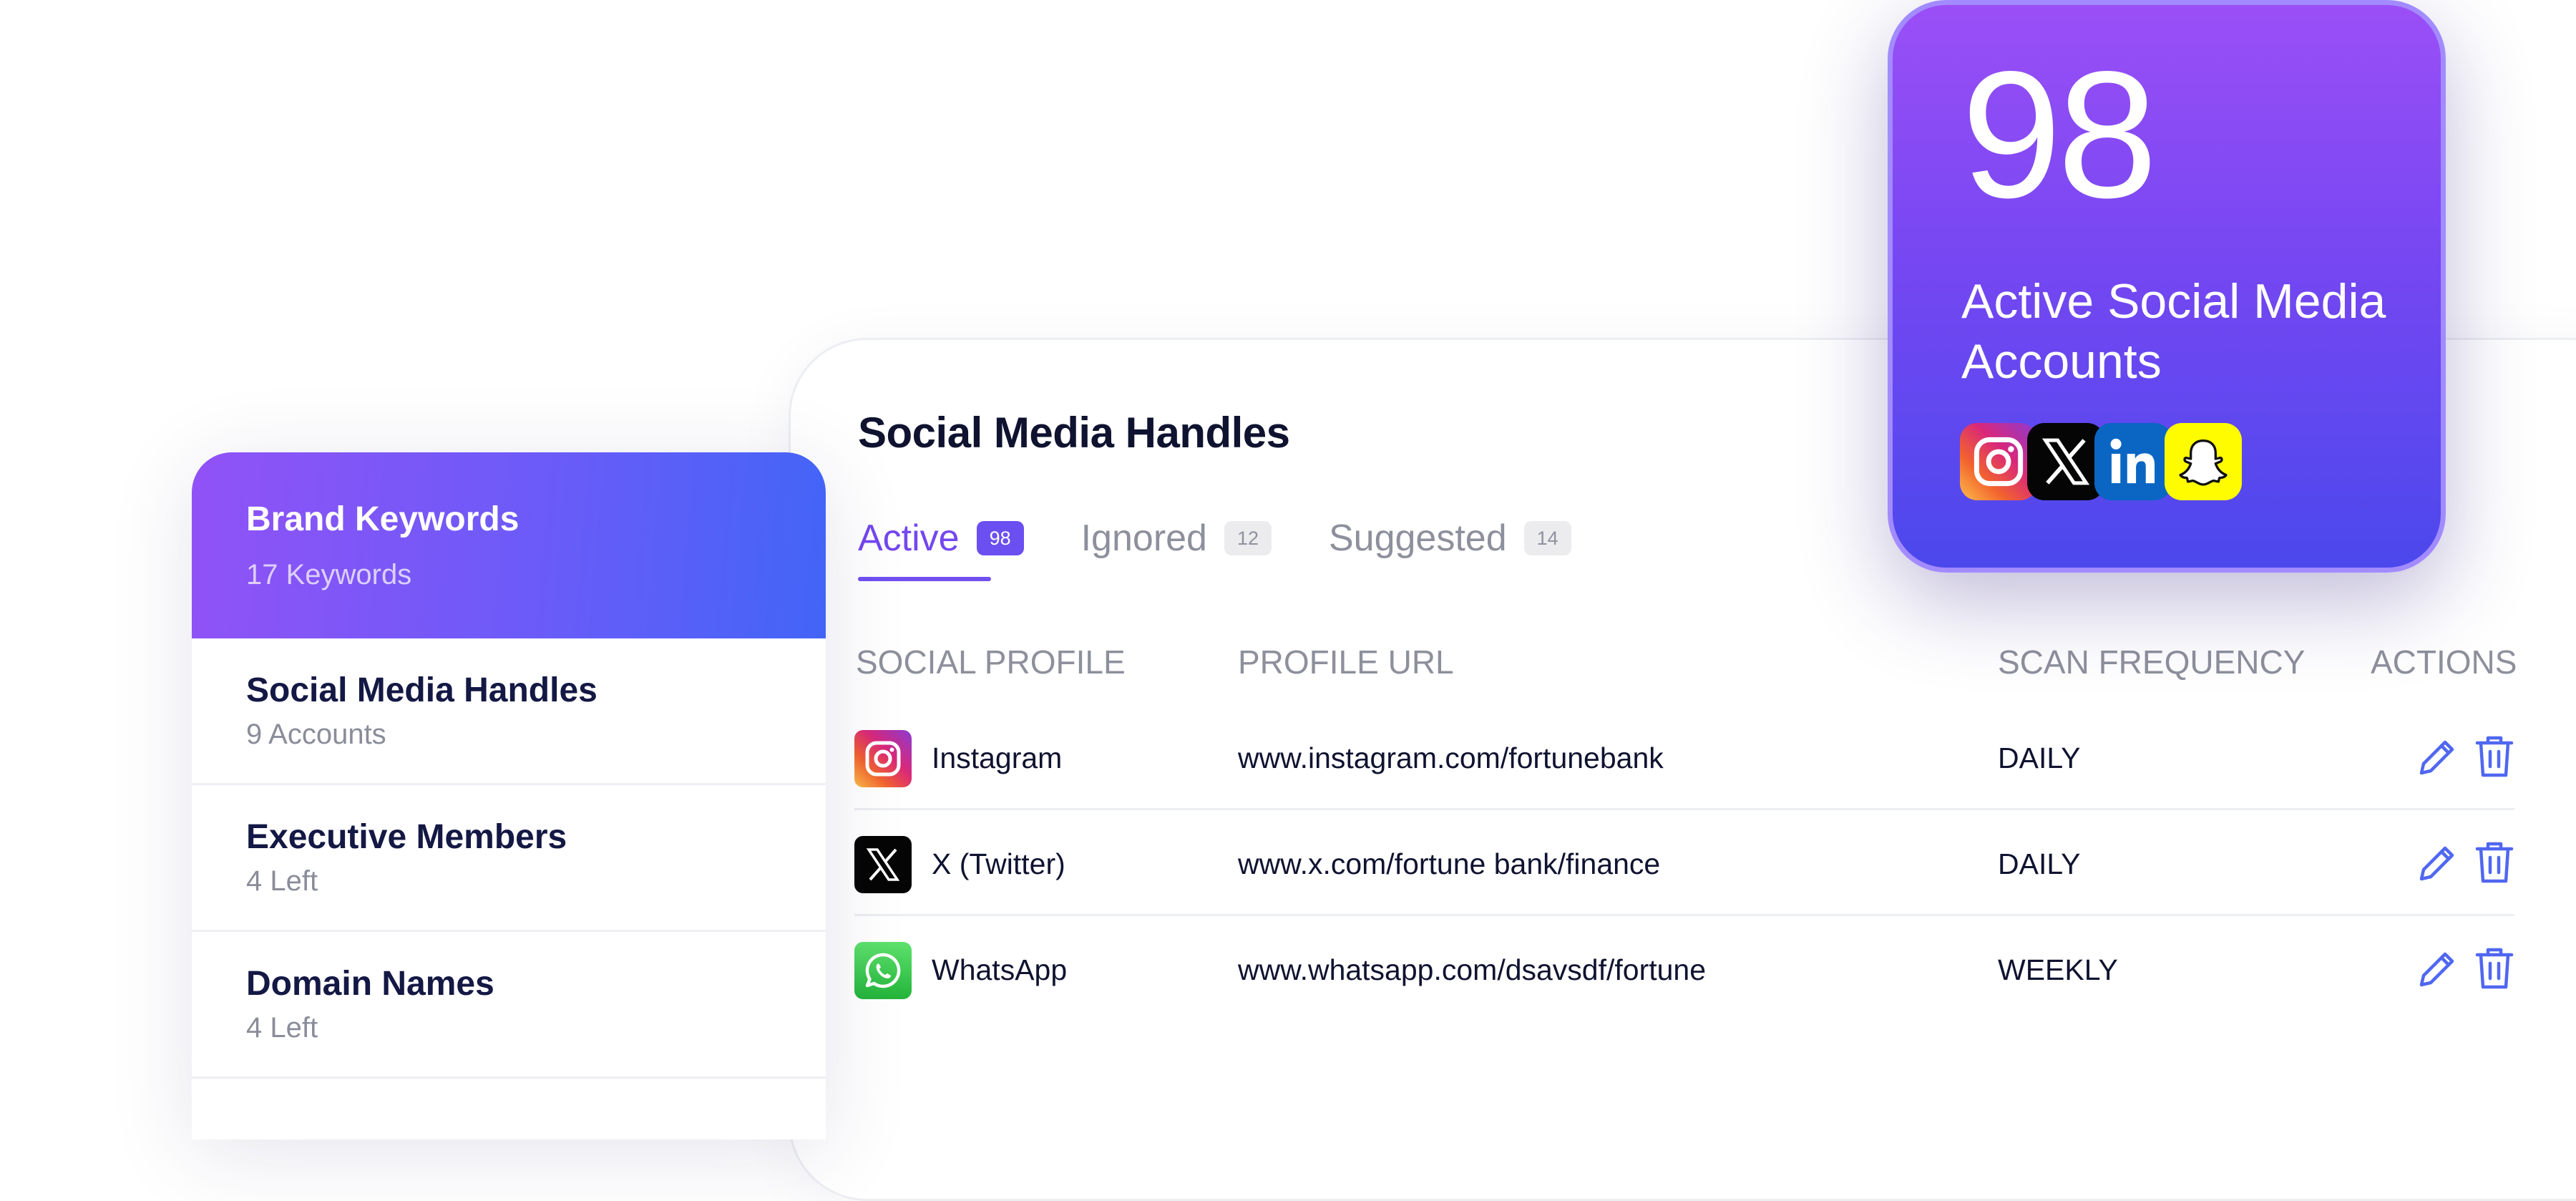 This screenshot has height=1201, width=2576. I want to click on category-executive-members: Executive Members 4 Left, so click(509, 858).